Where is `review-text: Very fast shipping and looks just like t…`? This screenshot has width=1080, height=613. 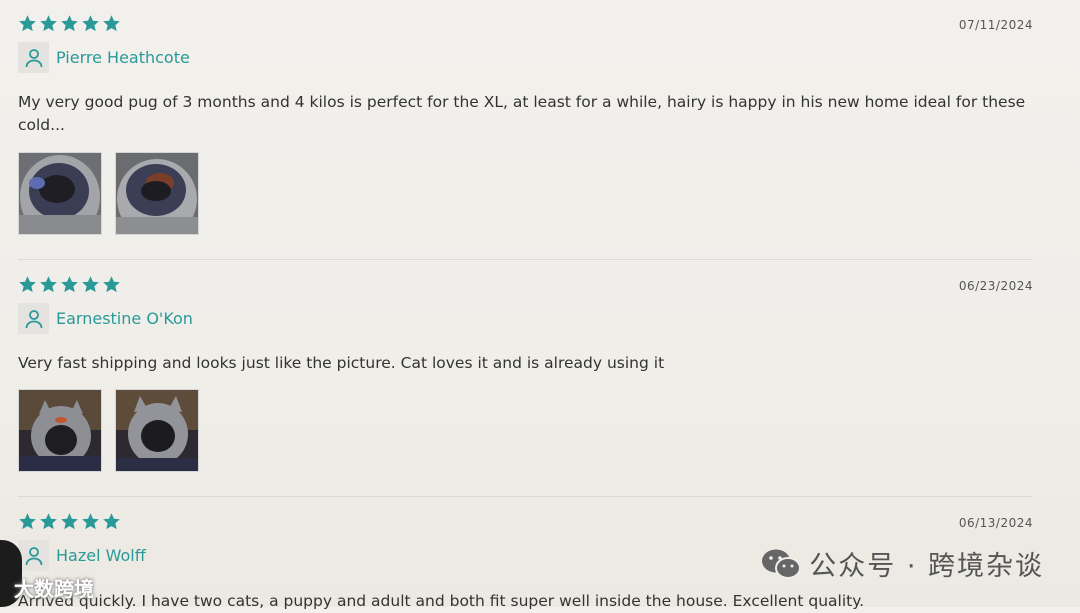 review-text: Very fast shipping and looks just like t… is located at coordinates (341, 363).